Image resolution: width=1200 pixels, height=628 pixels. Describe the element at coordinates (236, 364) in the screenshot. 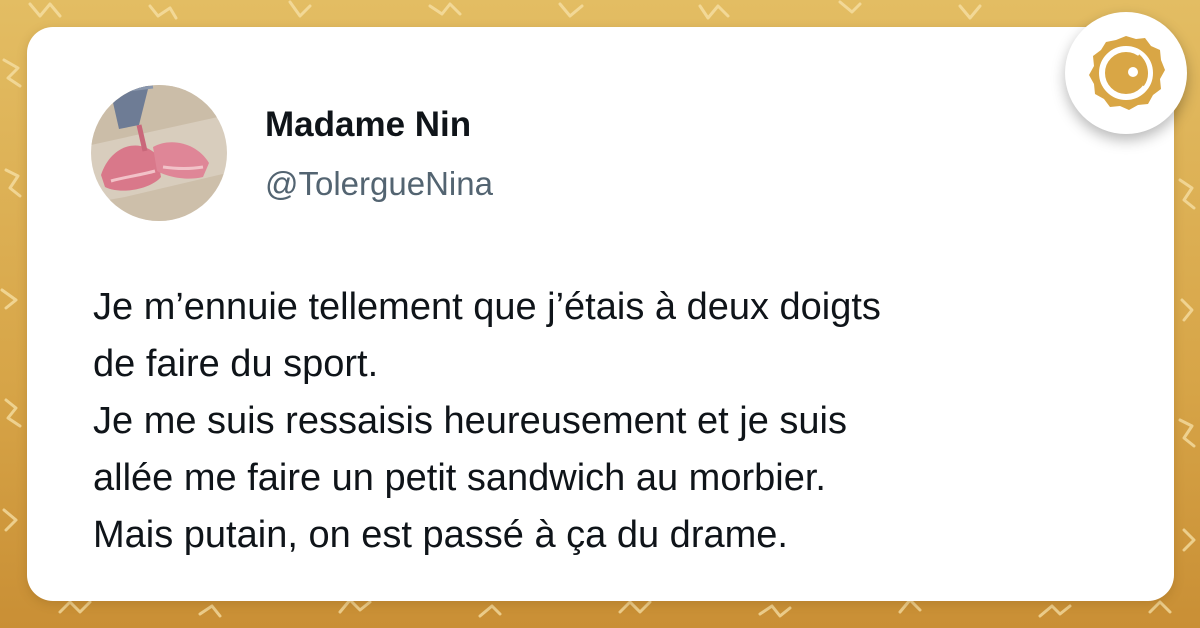

I see `tweet-line: de faire du sport.` at that location.